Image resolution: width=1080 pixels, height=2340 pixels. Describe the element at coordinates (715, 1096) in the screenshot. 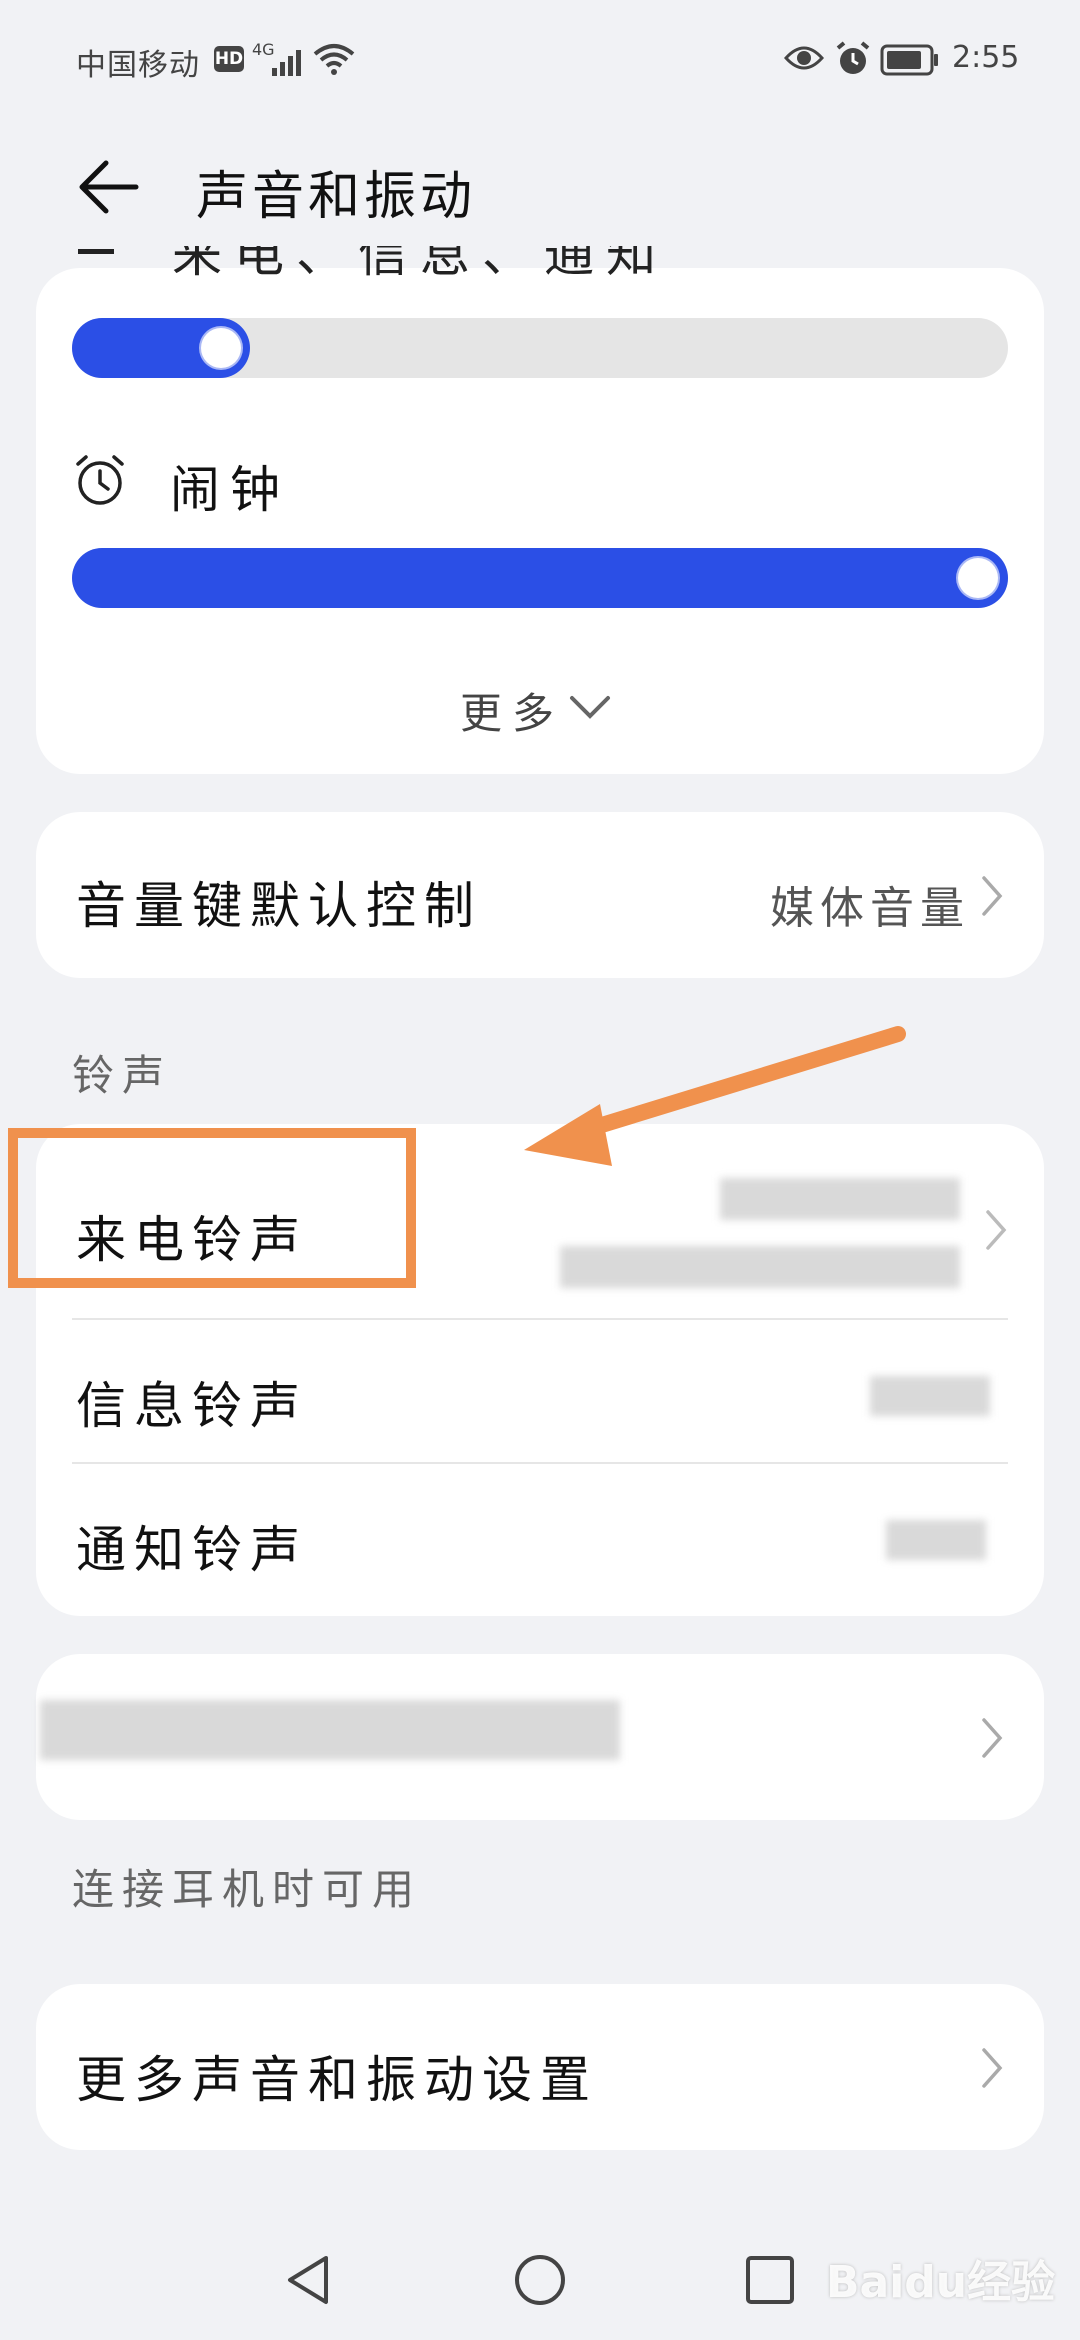

I see `annotation-arrow` at that location.